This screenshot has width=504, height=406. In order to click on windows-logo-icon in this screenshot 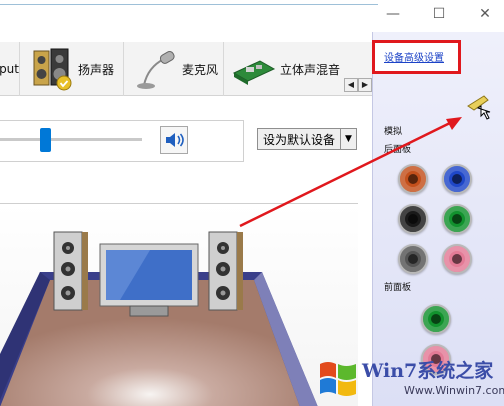, I will do `click(338, 379)`.